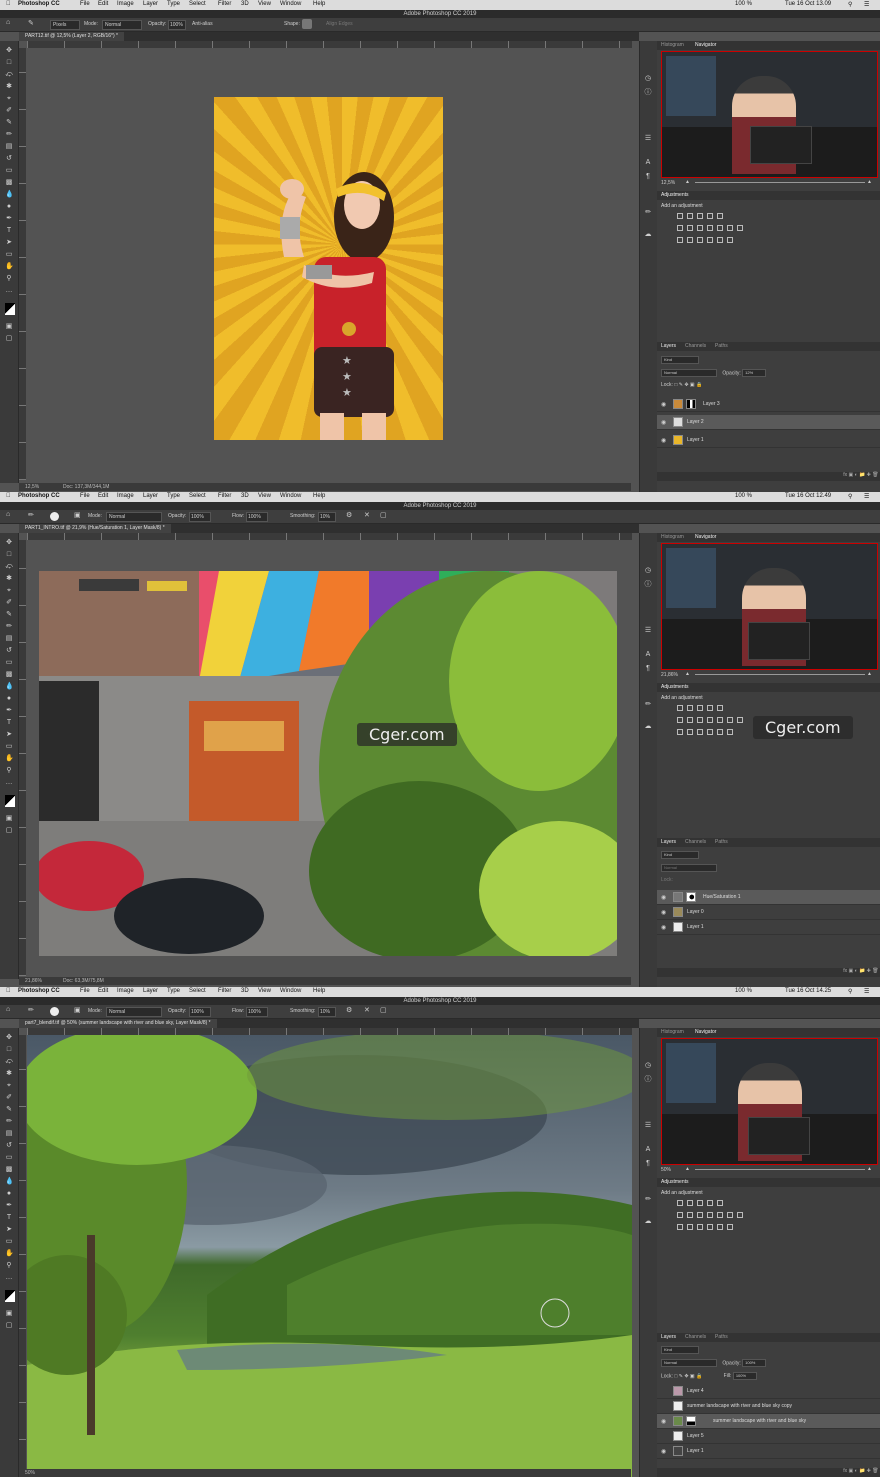 This screenshot has height=1477, width=880. Describe the element at coordinates (695, 422) in the screenshot. I see `layer-name: Layer 2` at that location.